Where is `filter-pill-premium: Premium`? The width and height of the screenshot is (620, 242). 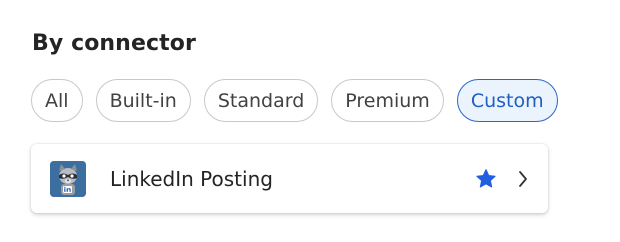
filter-pill-premium: Premium is located at coordinates (387, 100).